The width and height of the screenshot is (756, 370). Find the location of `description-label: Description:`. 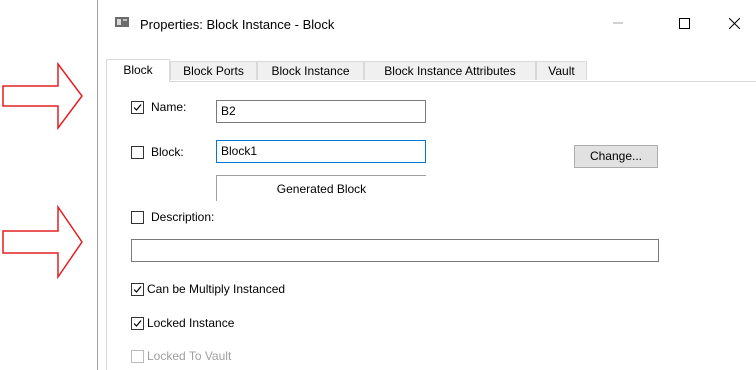

description-label: Description: is located at coordinates (183, 217).